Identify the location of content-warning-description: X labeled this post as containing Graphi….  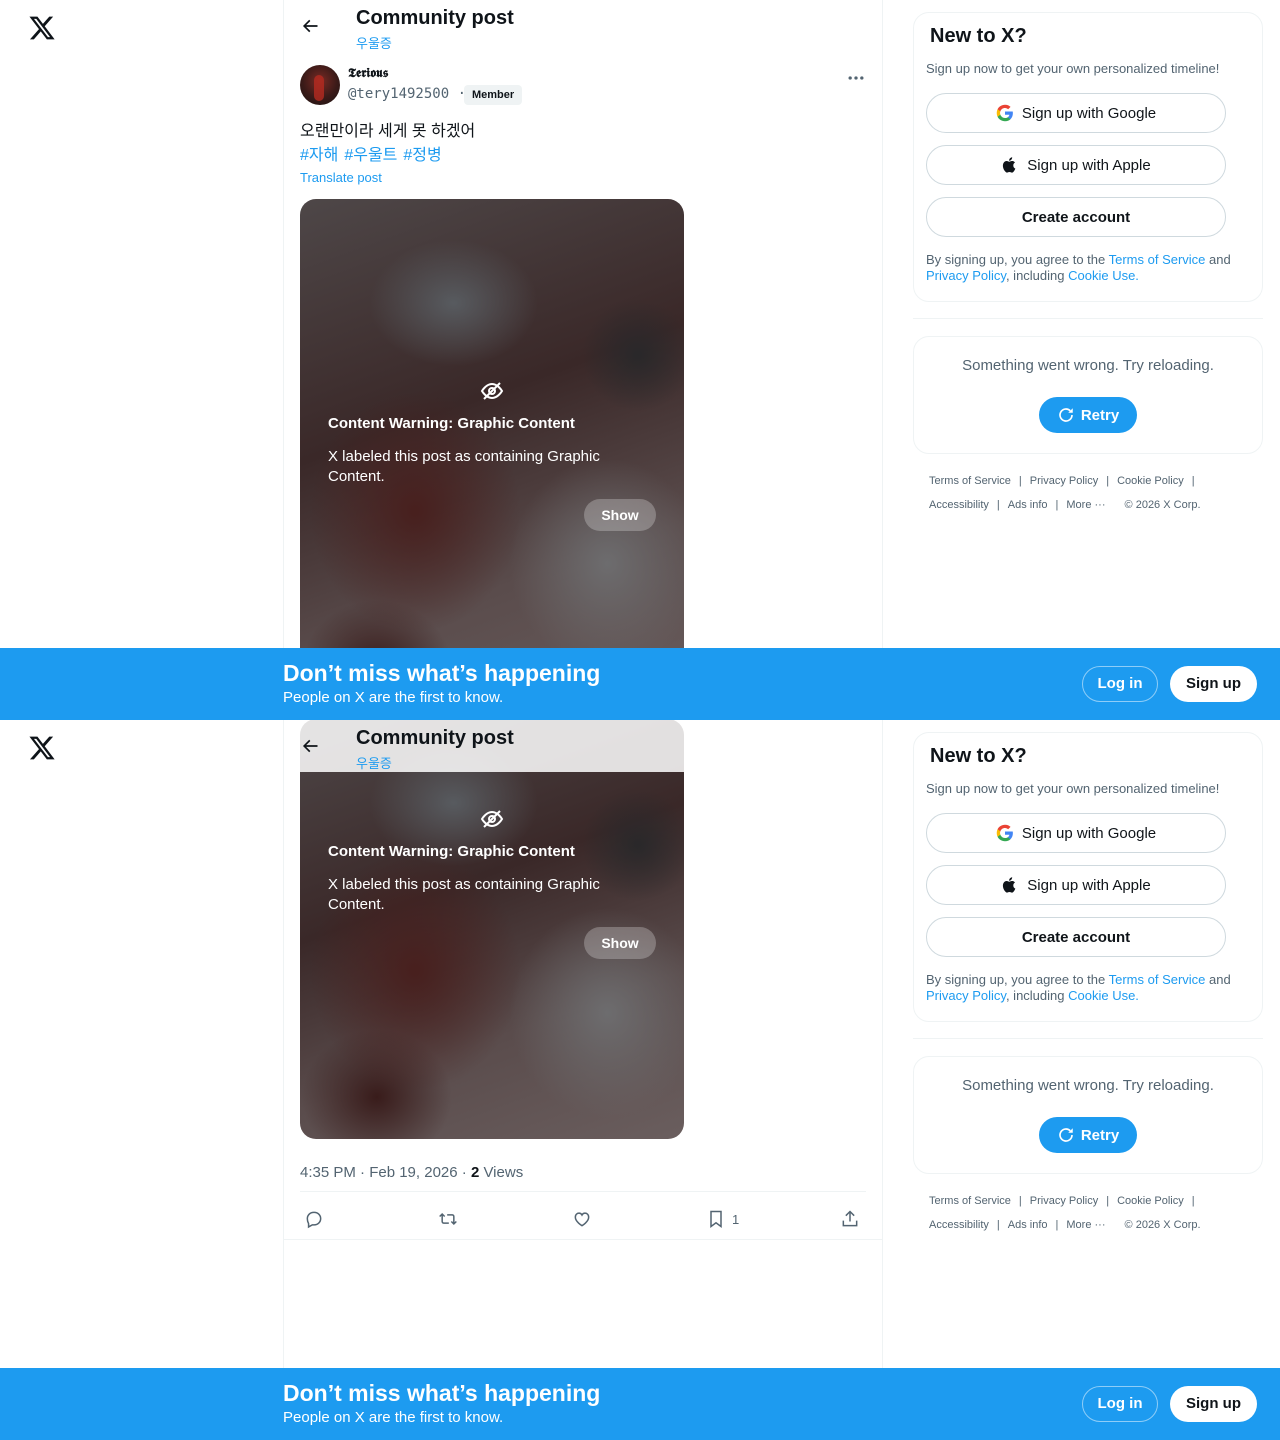
(464, 894).